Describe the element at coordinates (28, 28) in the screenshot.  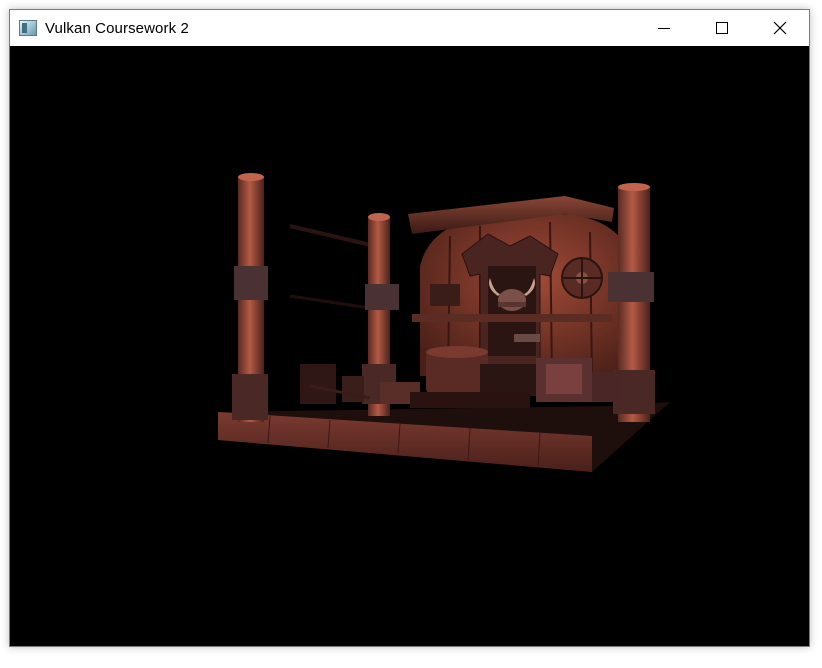
I see `app-window-icon` at that location.